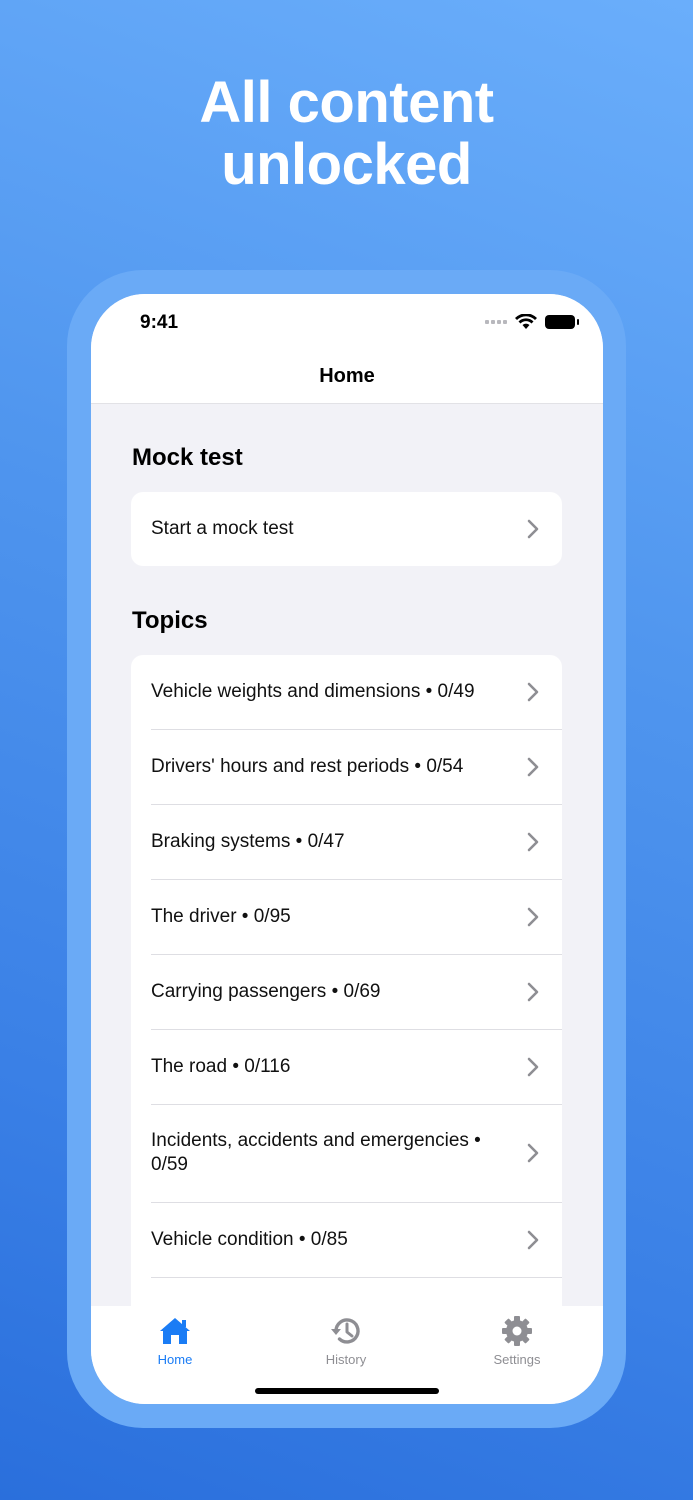  Describe the element at coordinates (313, 691) in the screenshot. I see `topic-label: Vehicle weights and dimensions • 0/49` at that location.